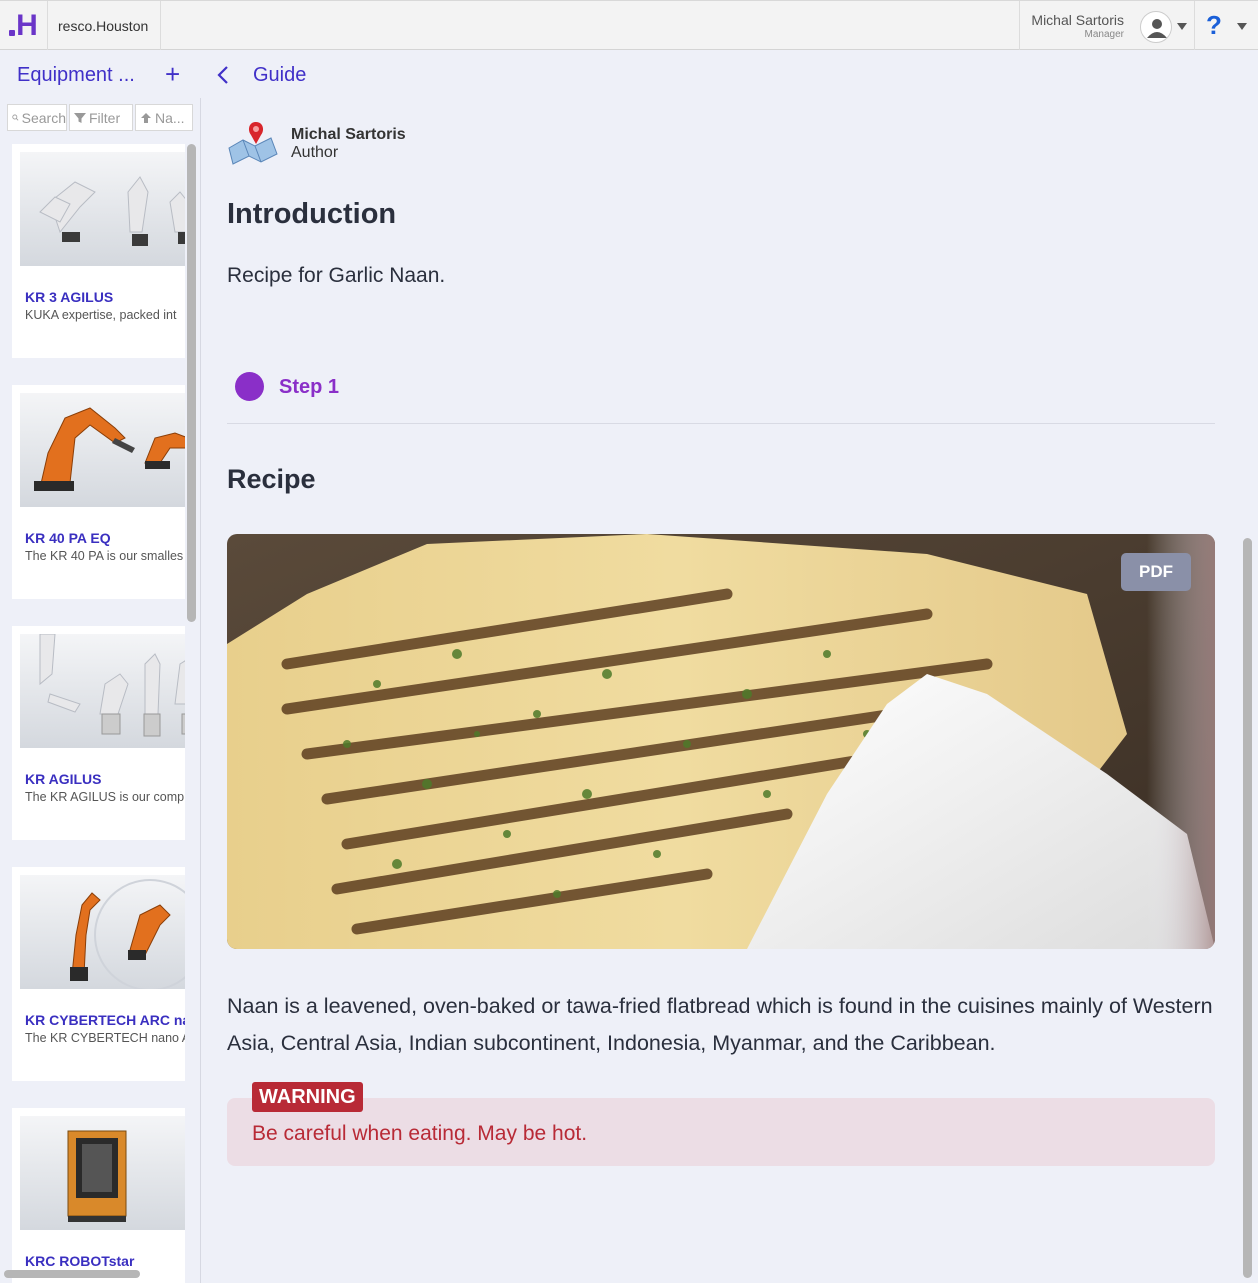 The width and height of the screenshot is (1258, 1283). I want to click on recipe-heading: Recipe, so click(271, 479).